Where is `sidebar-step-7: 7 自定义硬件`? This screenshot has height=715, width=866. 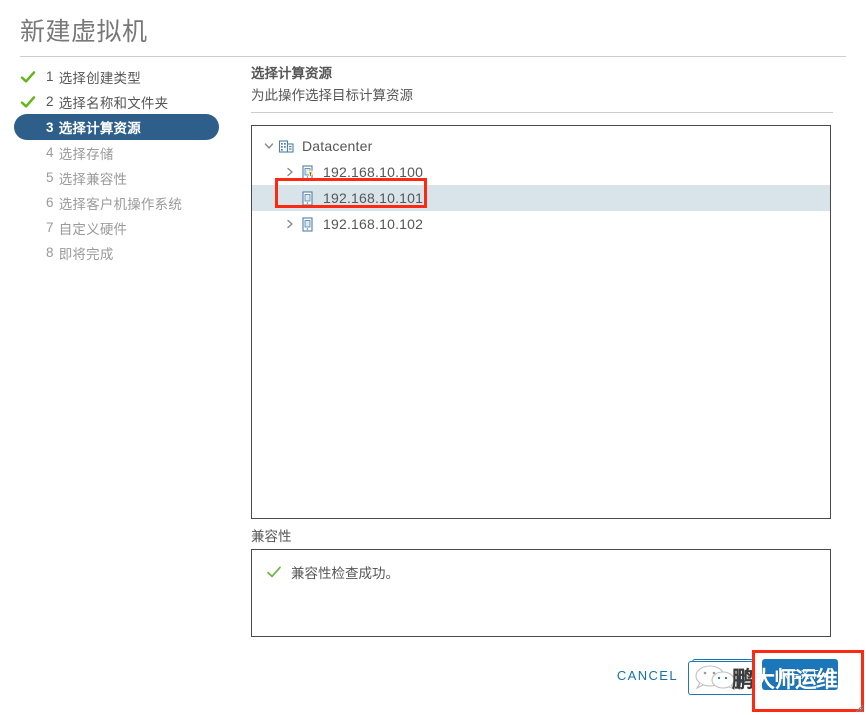
sidebar-step-7: 7 自定义硬件 is located at coordinates (128, 227).